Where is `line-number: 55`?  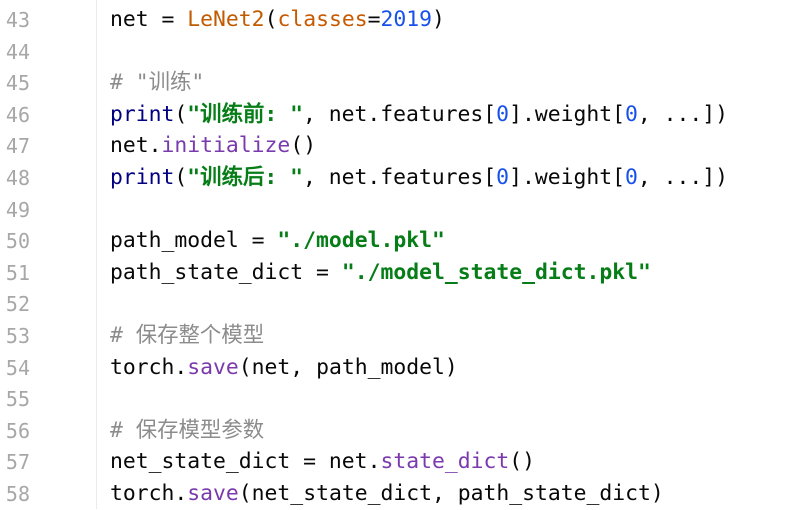
line-number: 55 is located at coordinates (17, 399).